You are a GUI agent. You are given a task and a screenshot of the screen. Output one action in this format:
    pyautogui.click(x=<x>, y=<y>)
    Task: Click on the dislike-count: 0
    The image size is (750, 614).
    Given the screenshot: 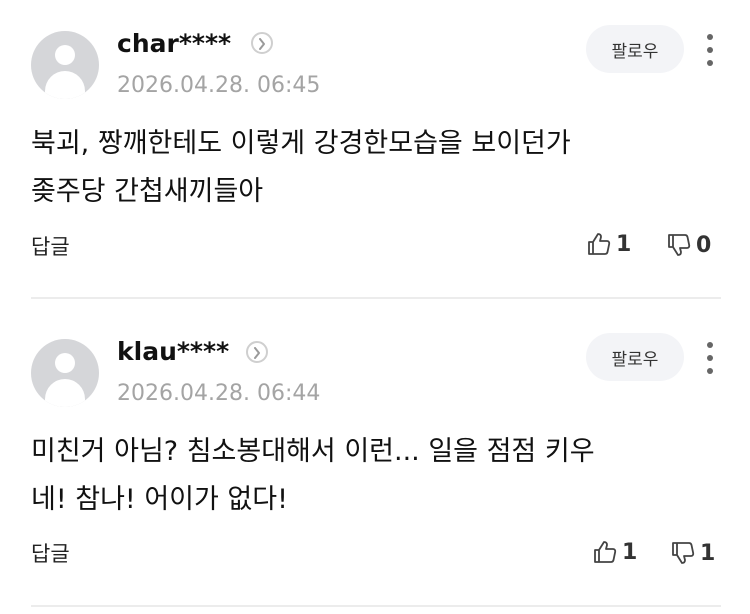 What is the action you would take?
    pyautogui.click(x=704, y=245)
    